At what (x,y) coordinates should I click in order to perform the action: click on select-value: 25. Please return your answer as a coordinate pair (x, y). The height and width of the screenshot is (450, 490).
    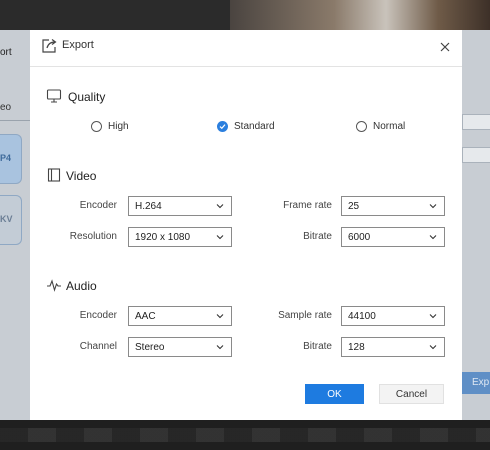
    Looking at the image, I should click on (354, 206).